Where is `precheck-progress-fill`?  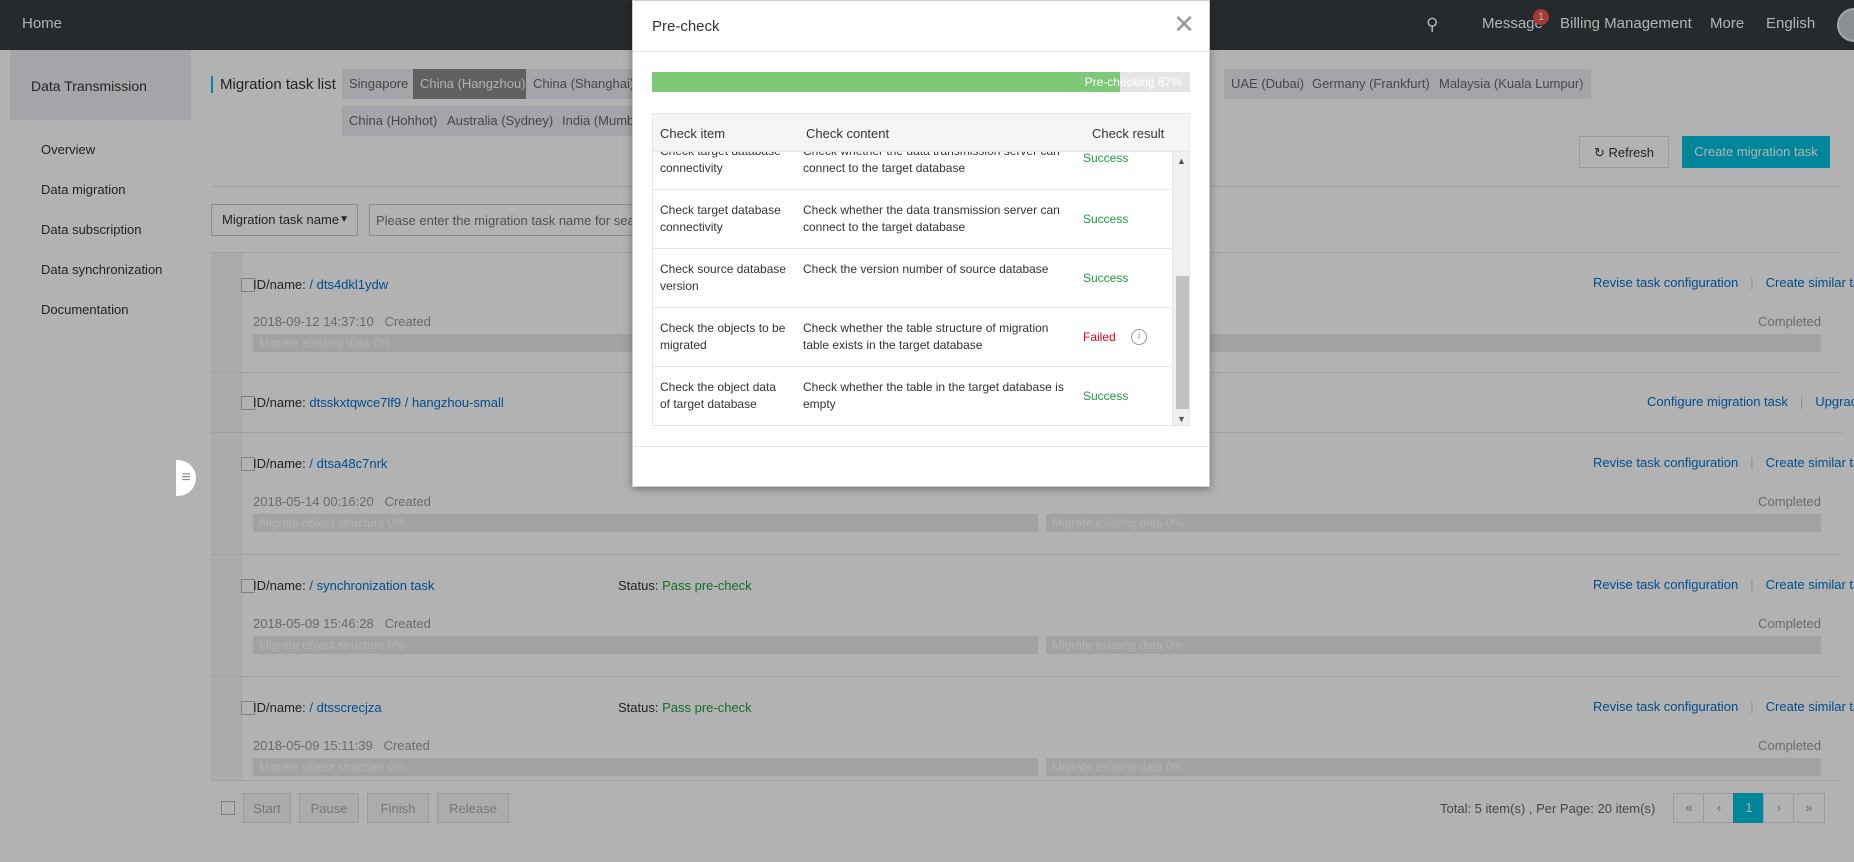
precheck-progress-fill is located at coordinates (886, 82).